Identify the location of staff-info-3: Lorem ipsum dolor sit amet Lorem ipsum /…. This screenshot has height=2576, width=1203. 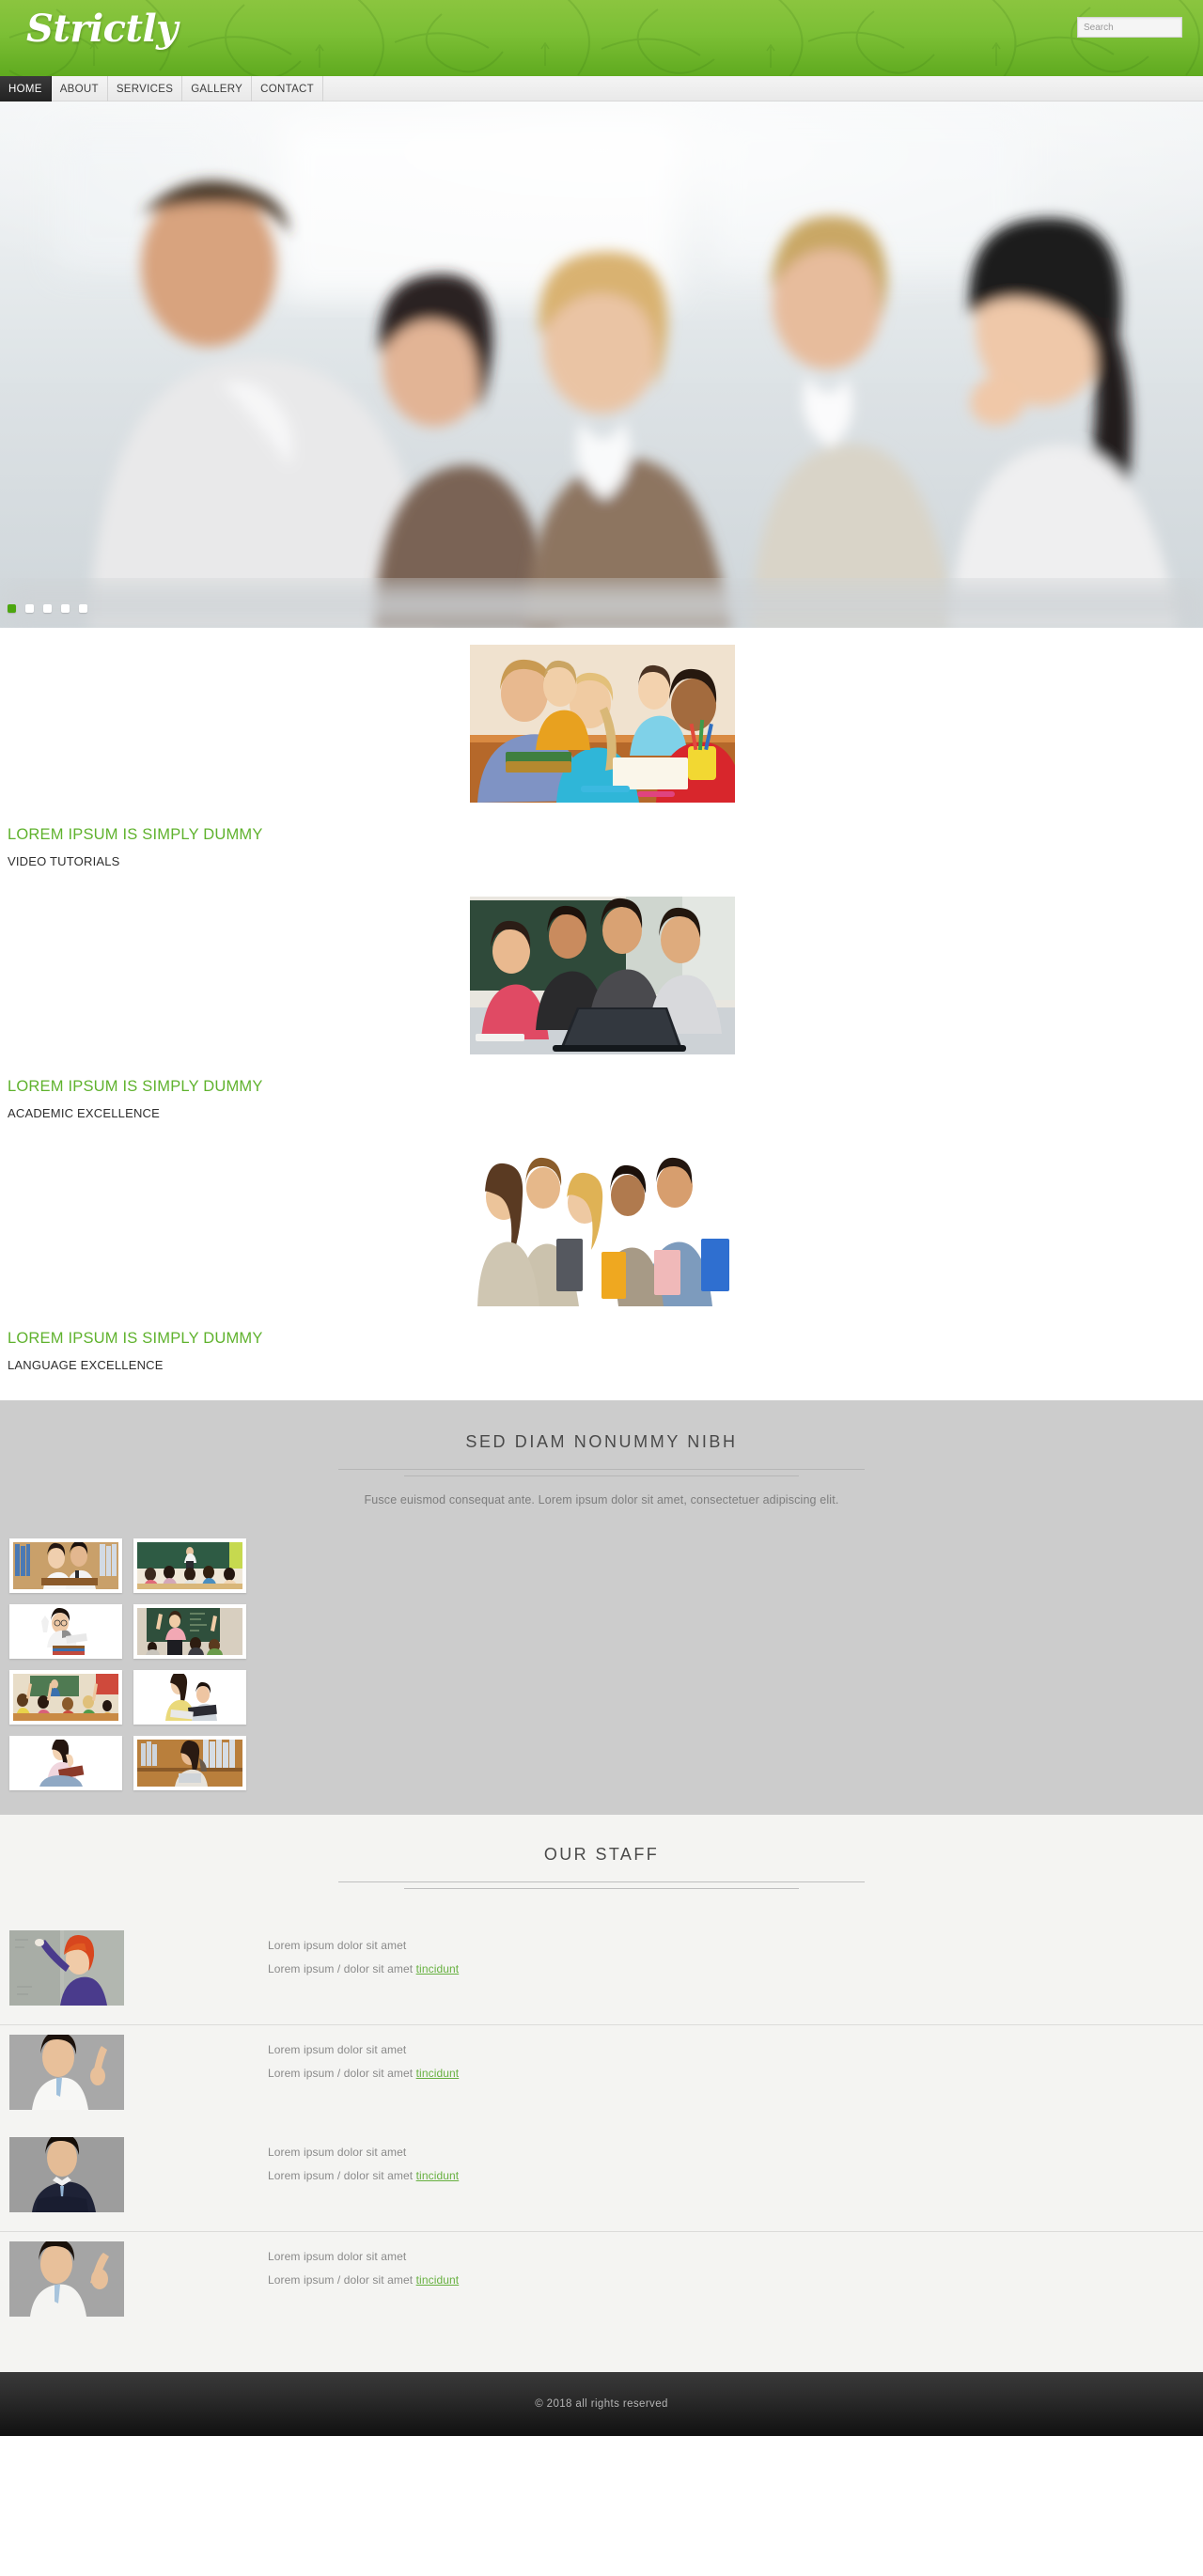
(363, 2163).